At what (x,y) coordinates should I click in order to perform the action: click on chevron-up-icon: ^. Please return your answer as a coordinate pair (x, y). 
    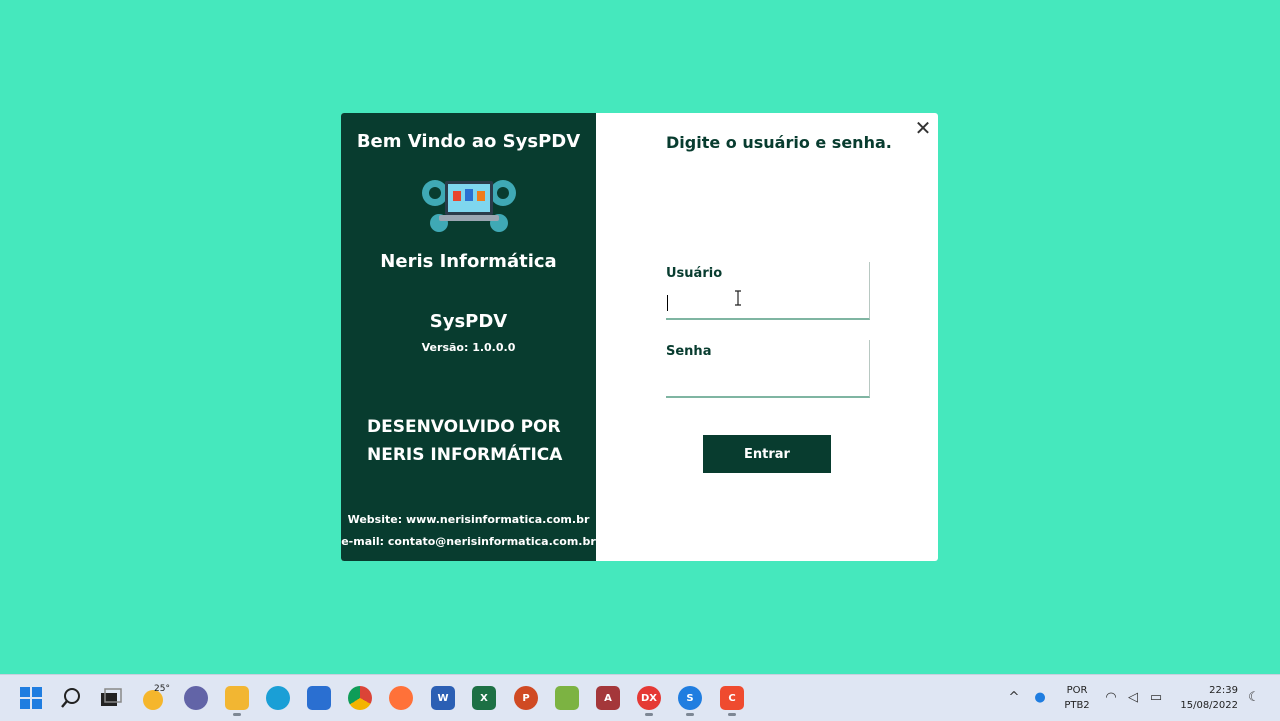
    Looking at the image, I should click on (1014, 698).